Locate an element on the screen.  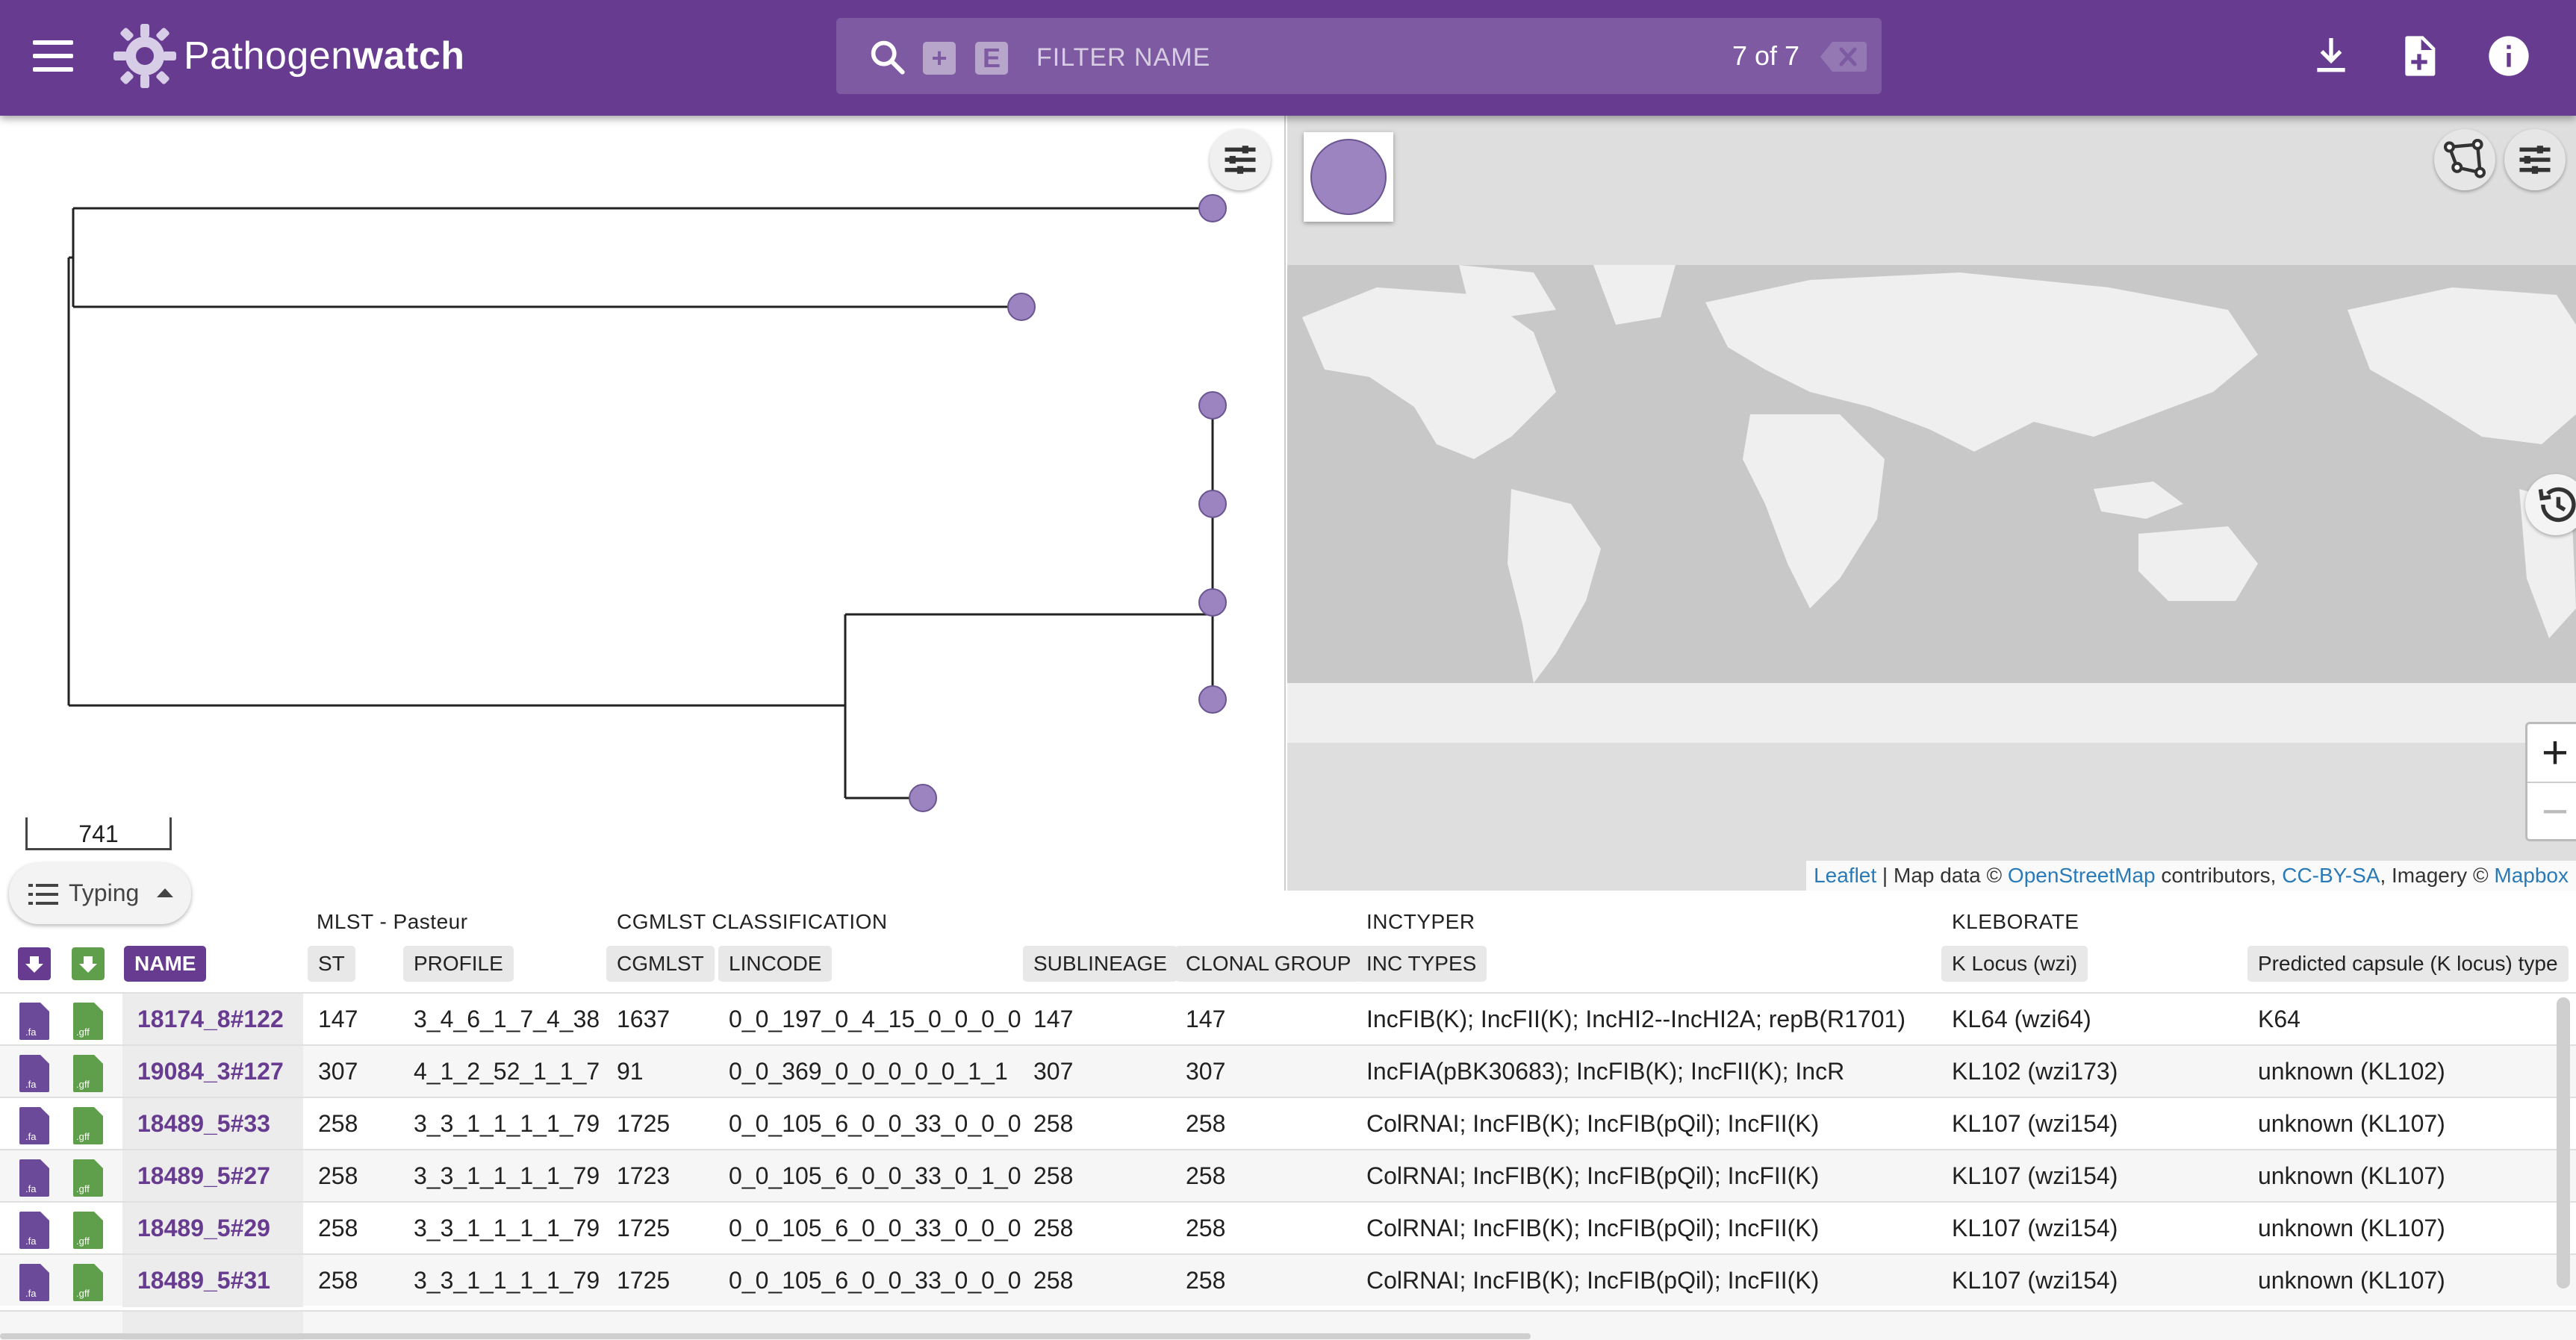
genome-name-link: 18489_5#31 is located at coordinates (203, 1280).